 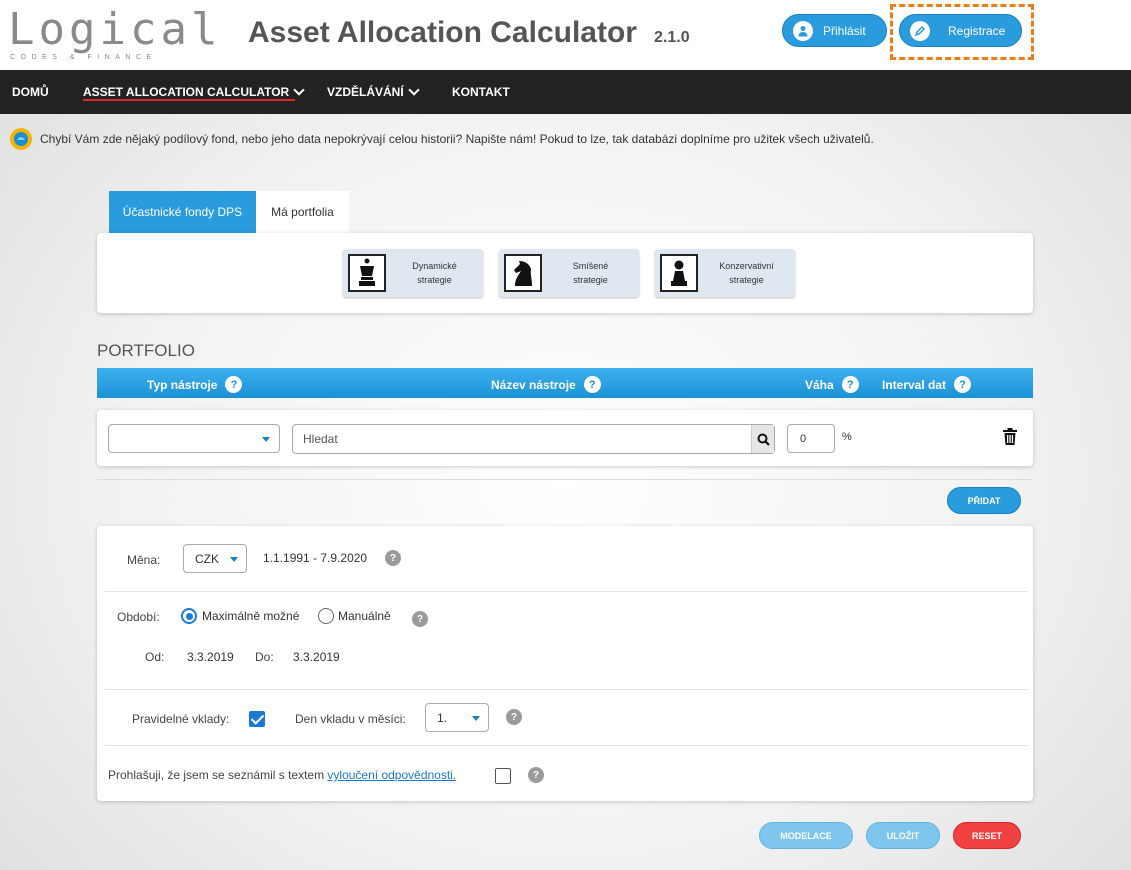 What do you see at coordinates (832, 384) in the screenshot?
I see `column-weight: Váha?` at bounding box center [832, 384].